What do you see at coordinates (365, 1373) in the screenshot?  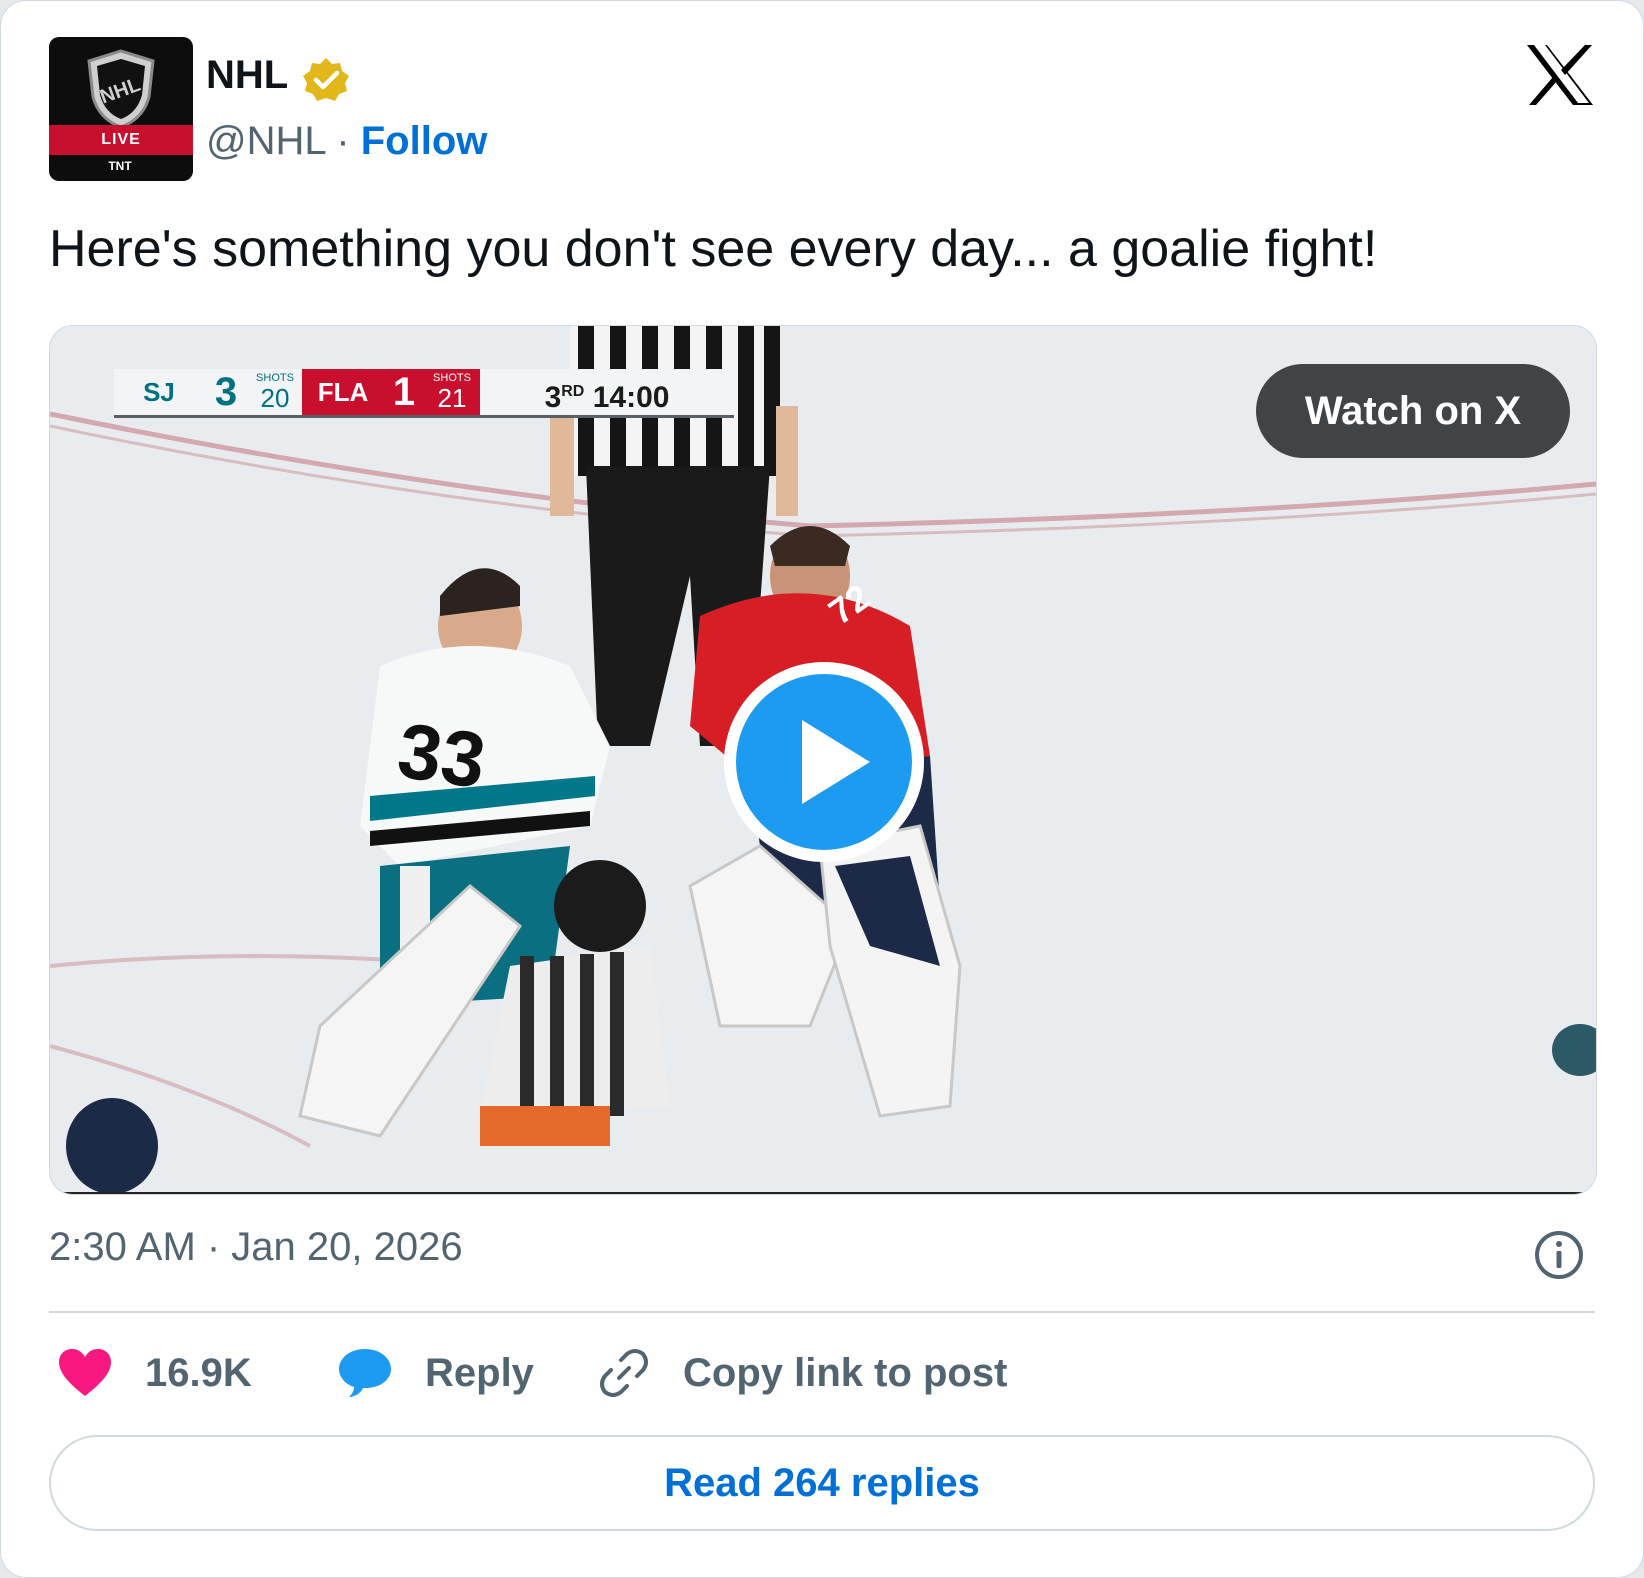 I see `speech-bubble-icon` at bounding box center [365, 1373].